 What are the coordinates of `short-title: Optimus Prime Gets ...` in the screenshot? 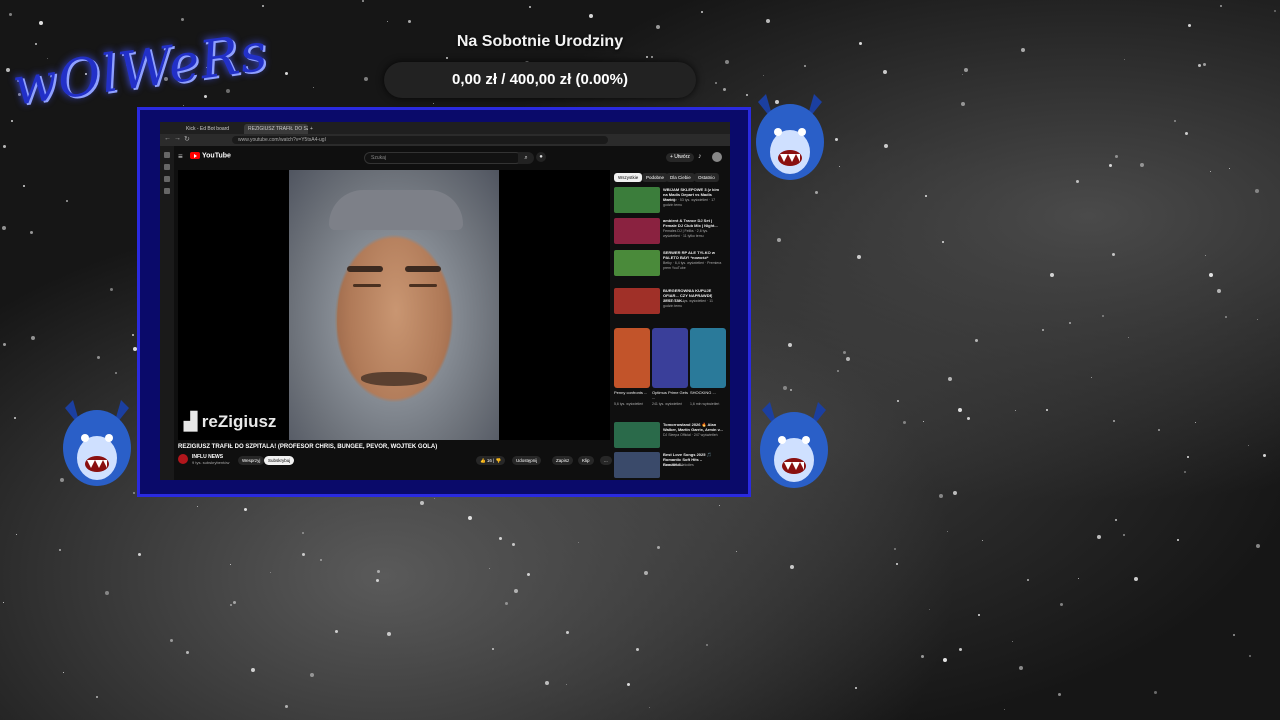 It's located at (670, 395).